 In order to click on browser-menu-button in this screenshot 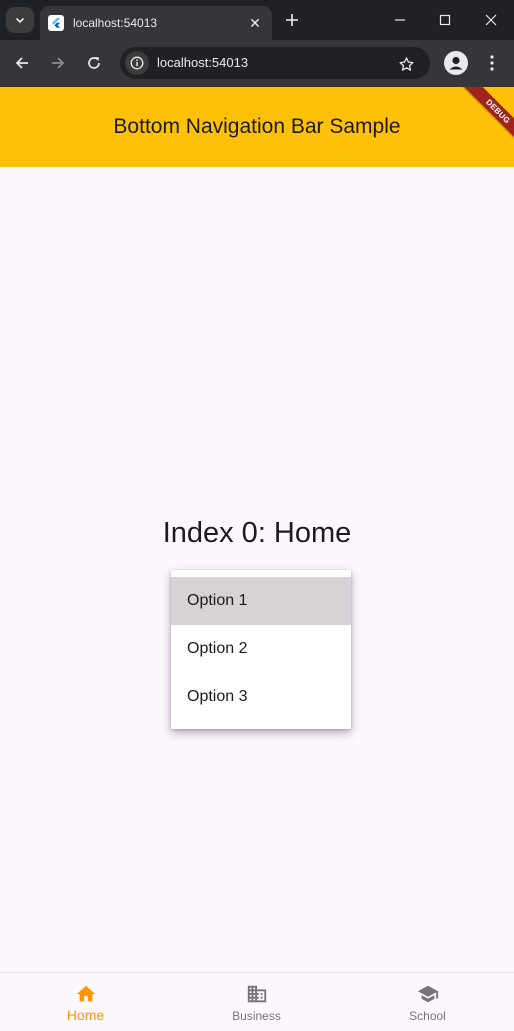, I will do `click(492, 63)`.